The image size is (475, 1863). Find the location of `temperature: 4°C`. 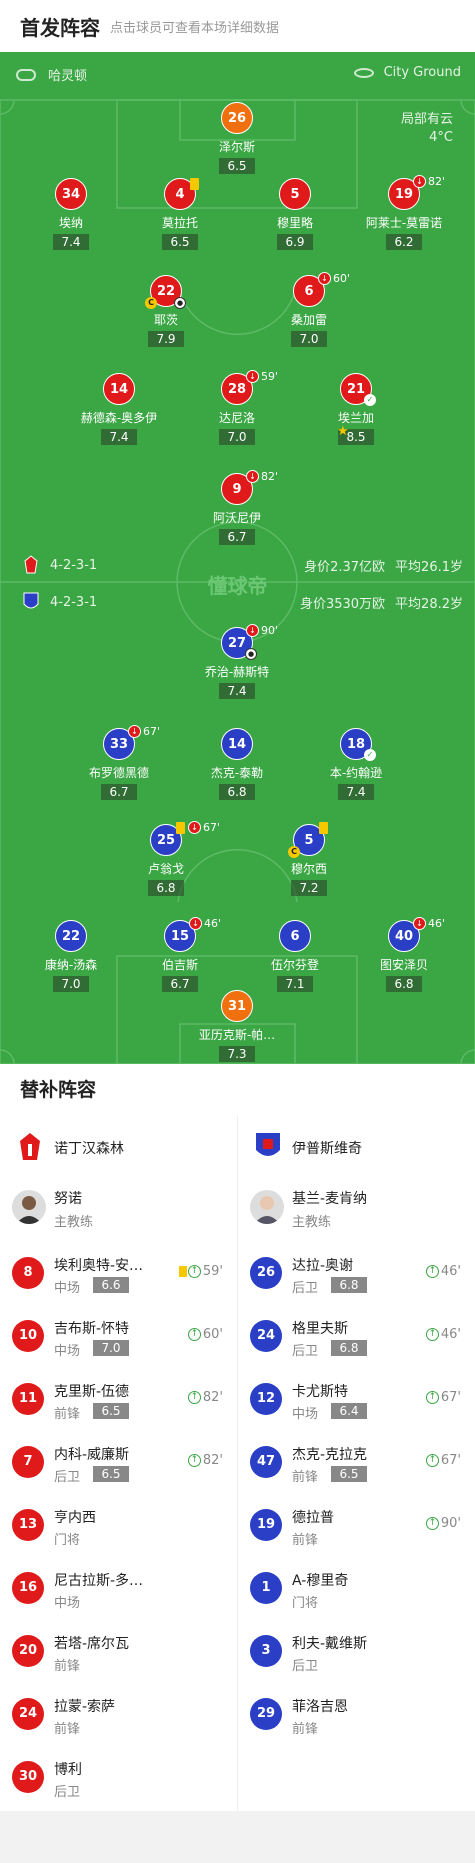

temperature: 4°C is located at coordinates (441, 137).